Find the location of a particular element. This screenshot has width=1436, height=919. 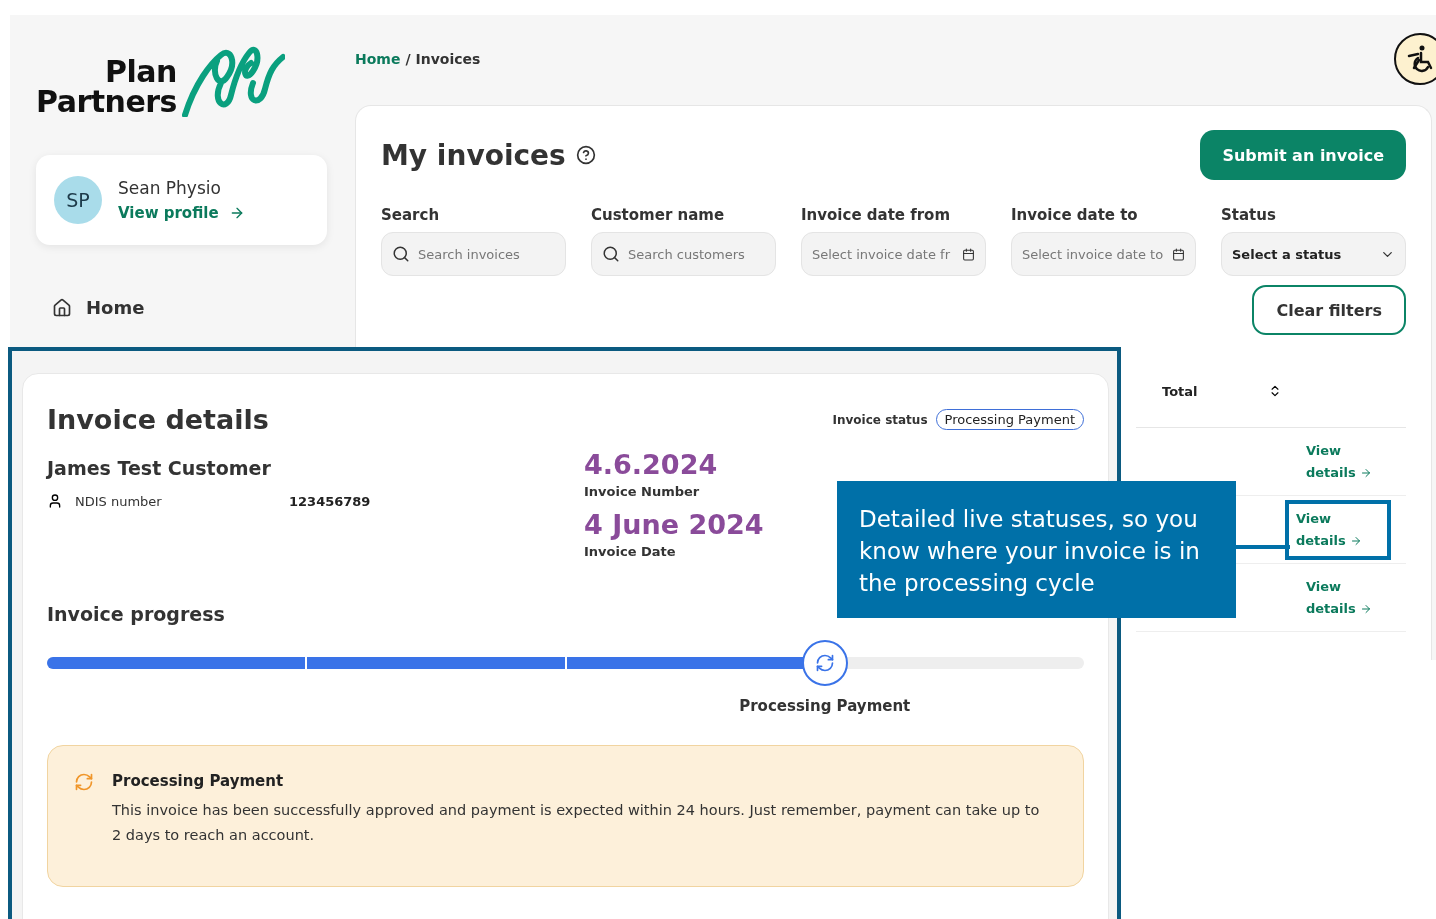

filter-label: Invoice date to is located at coordinates (1075, 215).